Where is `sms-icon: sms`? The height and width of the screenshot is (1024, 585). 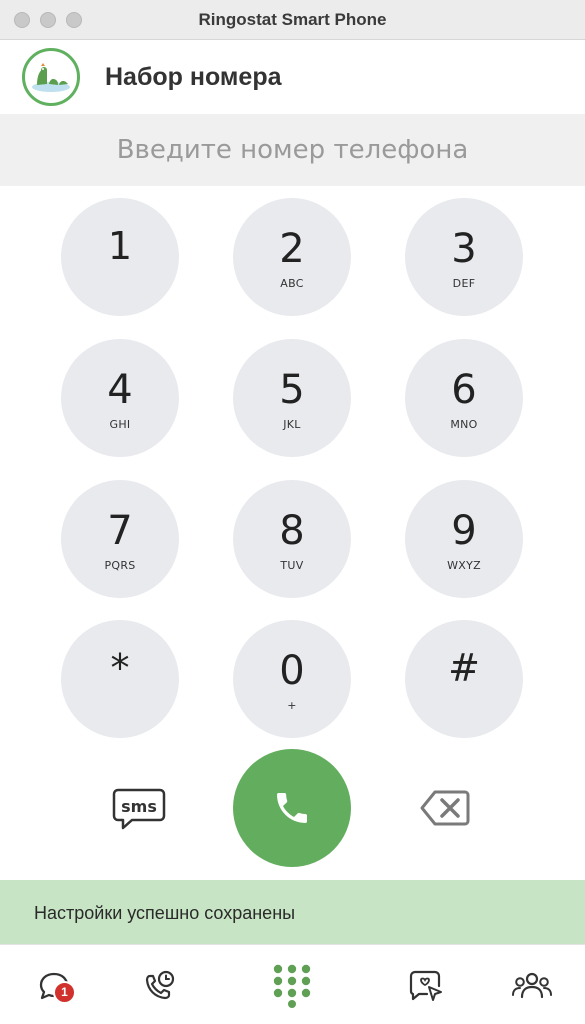
sms-icon: sms is located at coordinates (139, 809).